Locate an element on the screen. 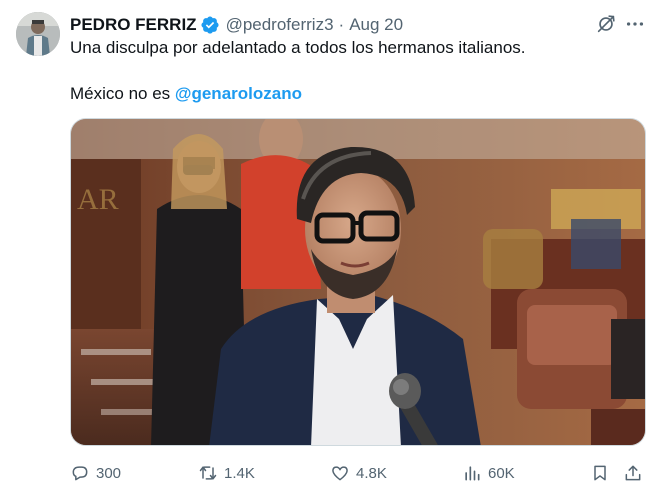 This screenshot has height=490, width=662. bookmark-button is located at coordinates (600, 473).